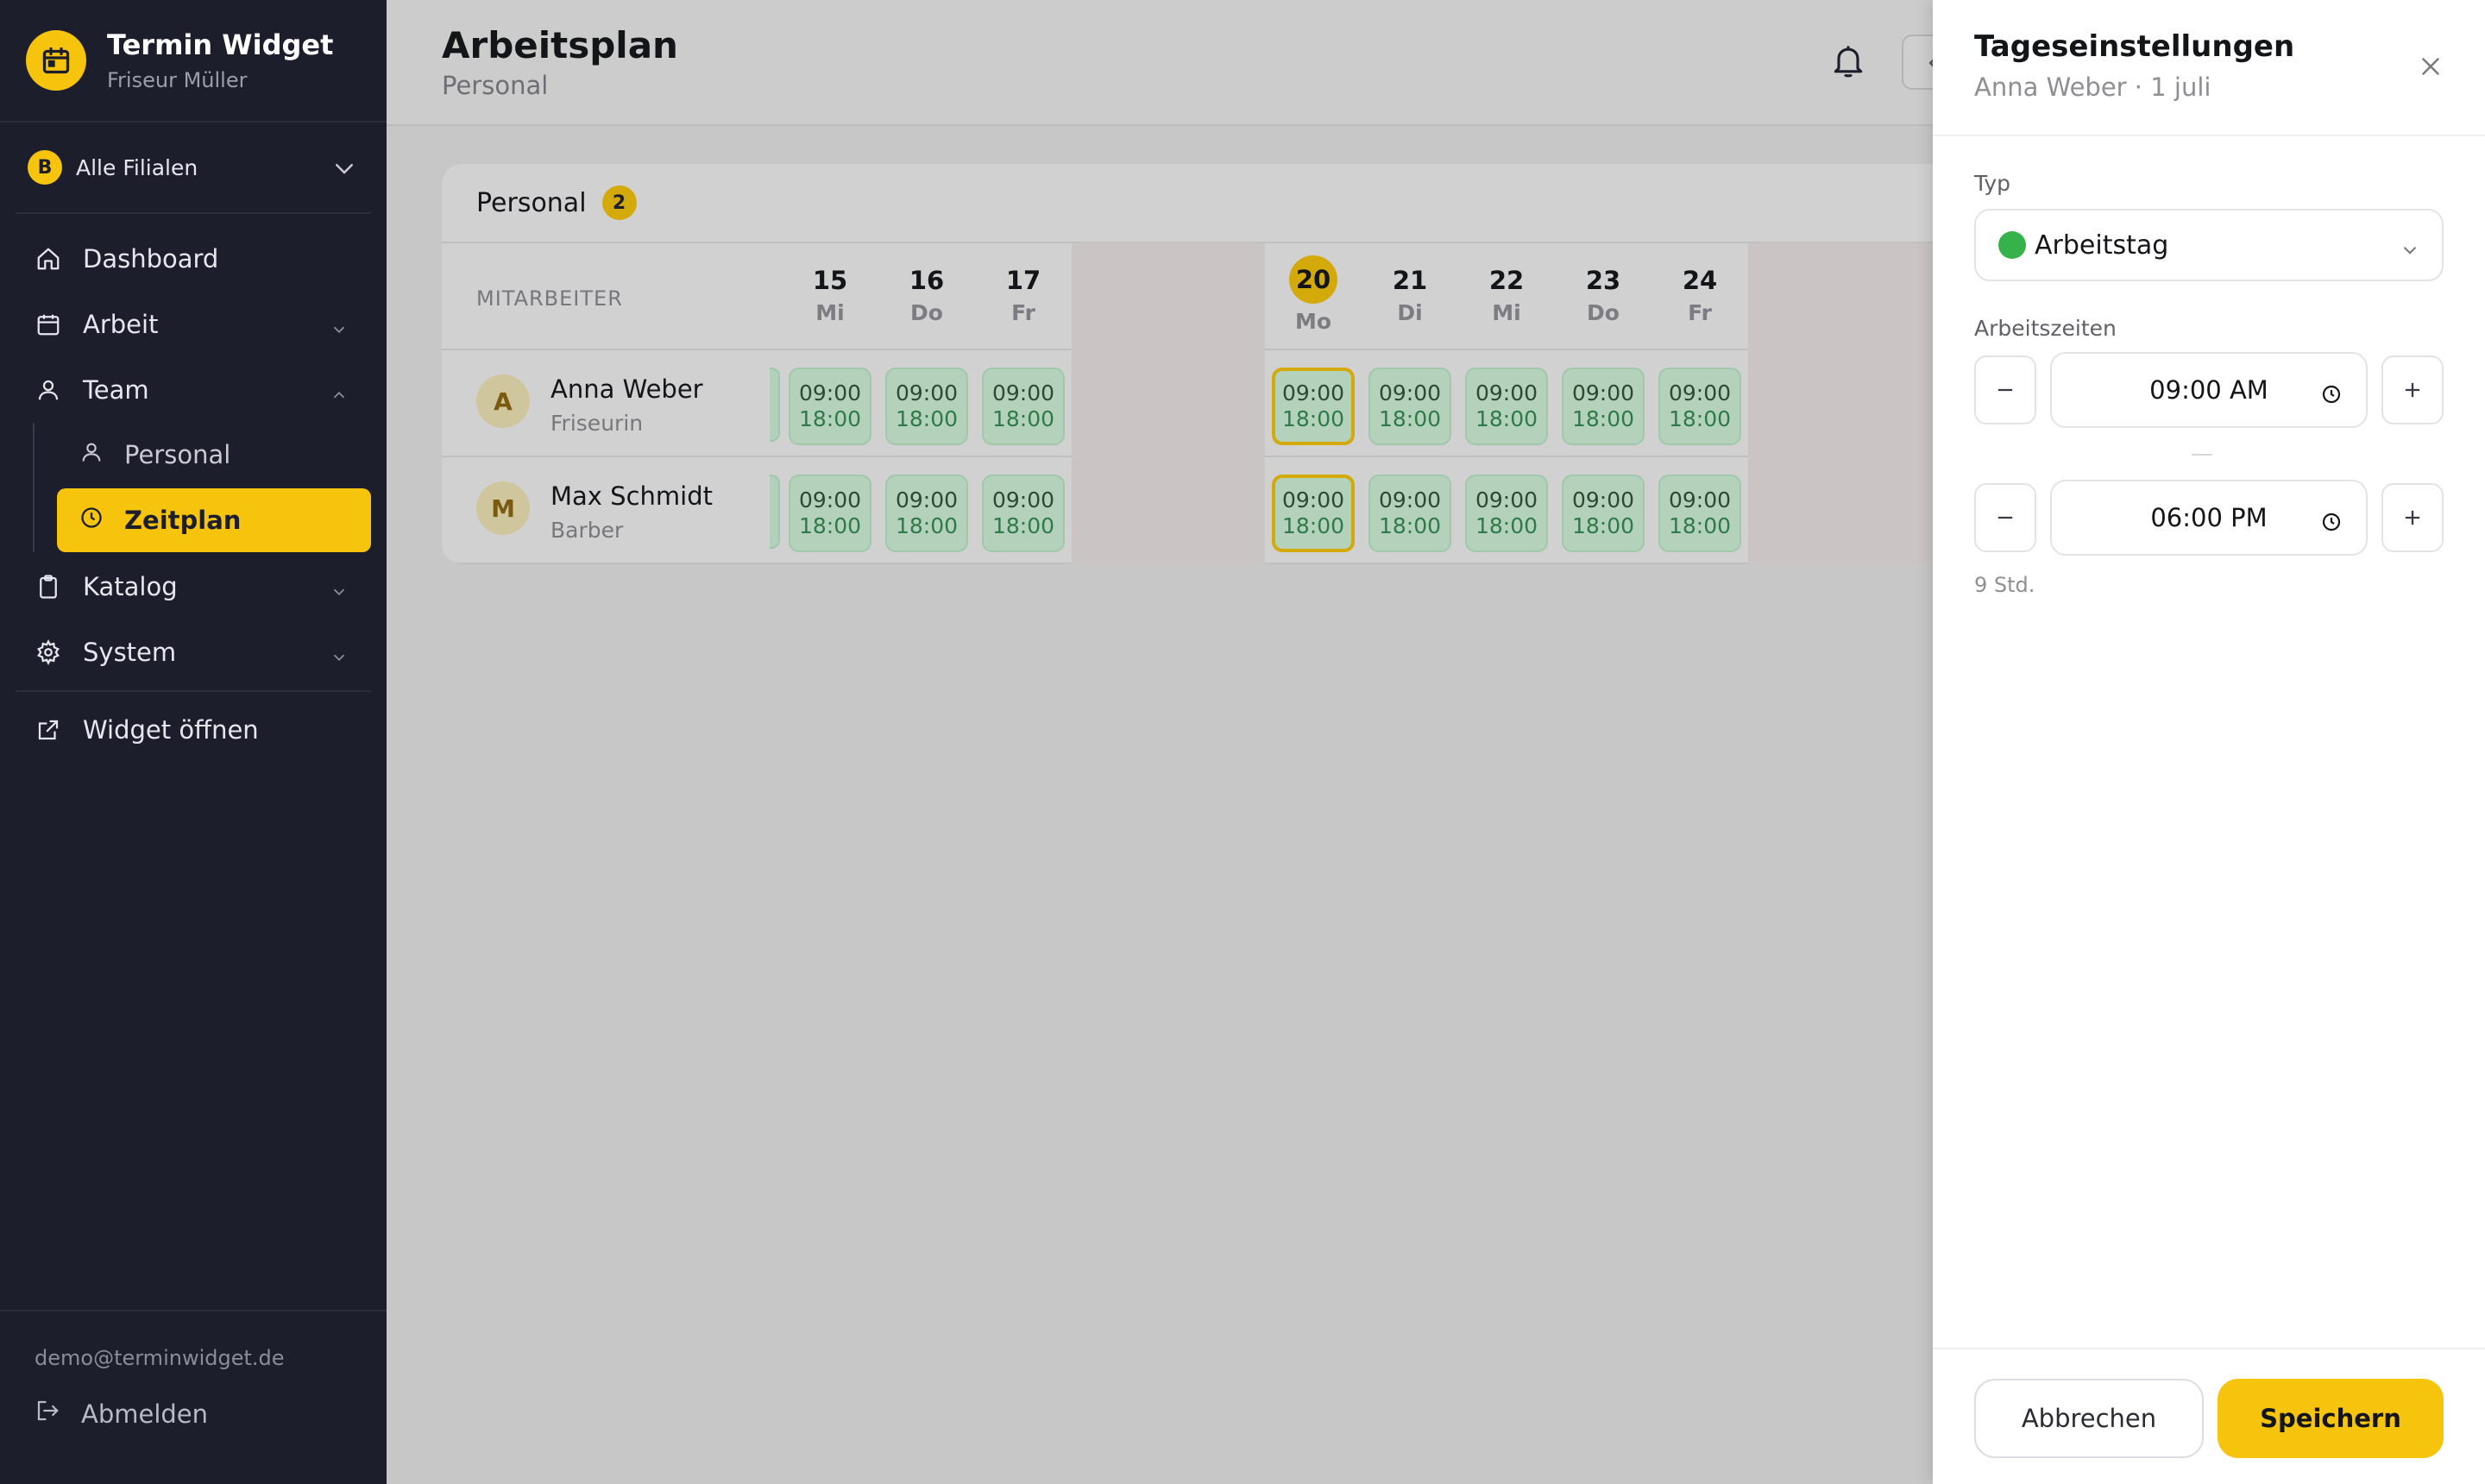  What do you see at coordinates (1314, 296) in the screenshot?
I see `day-column-header: 20 Mo` at bounding box center [1314, 296].